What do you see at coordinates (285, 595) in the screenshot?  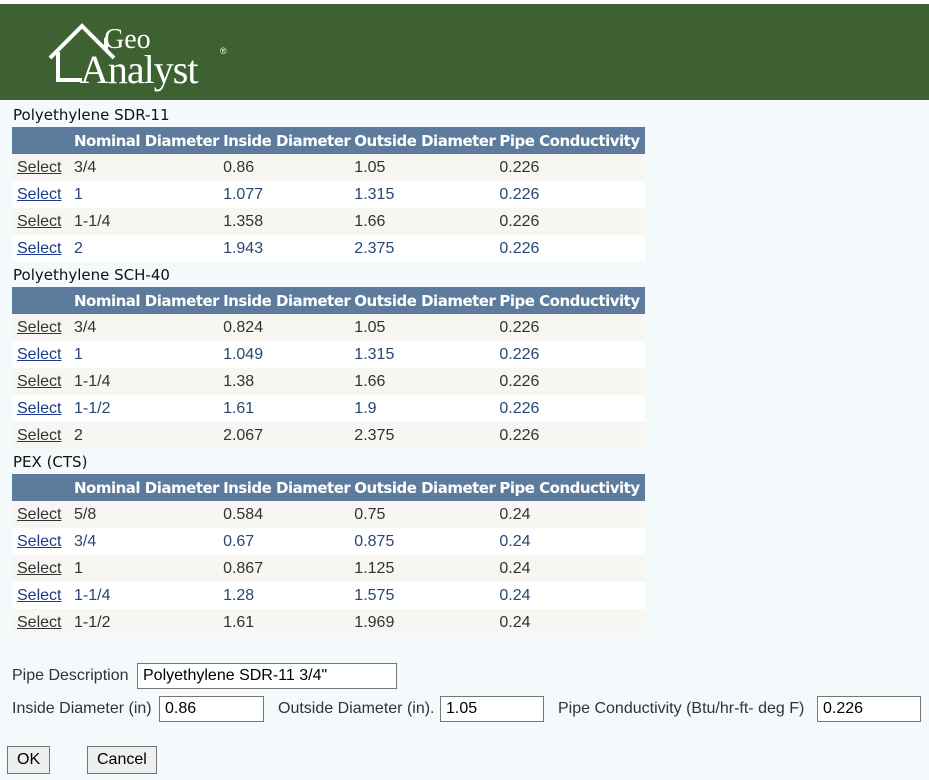 I see `cell-inside-diameter: 1.28` at bounding box center [285, 595].